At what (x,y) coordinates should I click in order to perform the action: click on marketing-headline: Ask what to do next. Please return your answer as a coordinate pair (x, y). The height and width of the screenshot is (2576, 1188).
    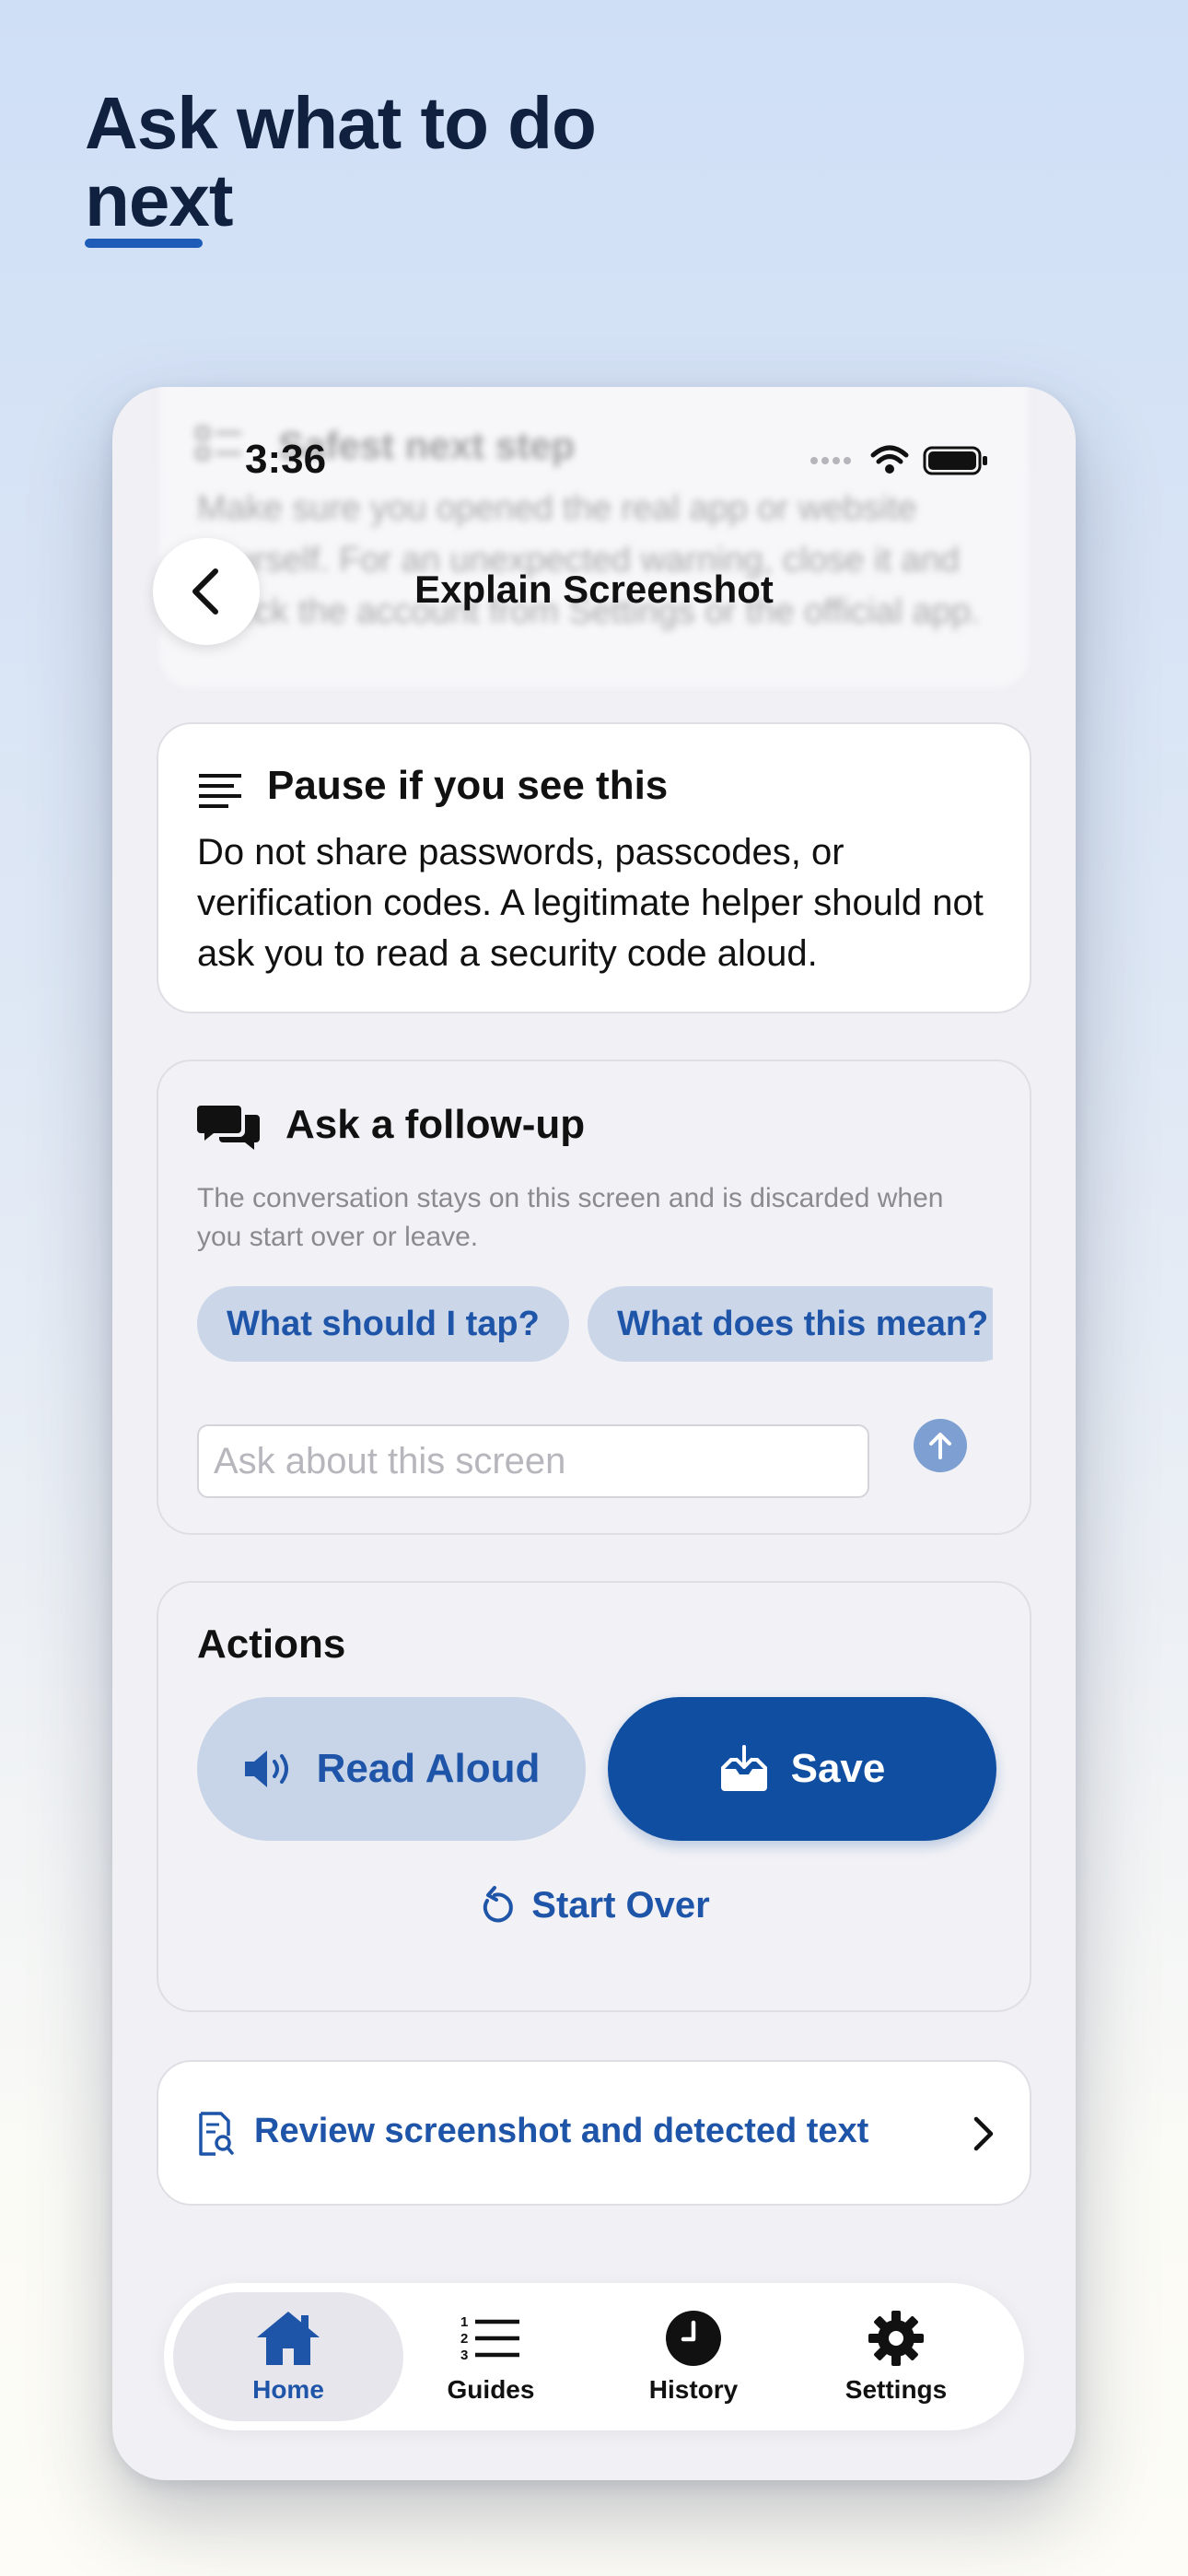
    Looking at the image, I should click on (341, 161).